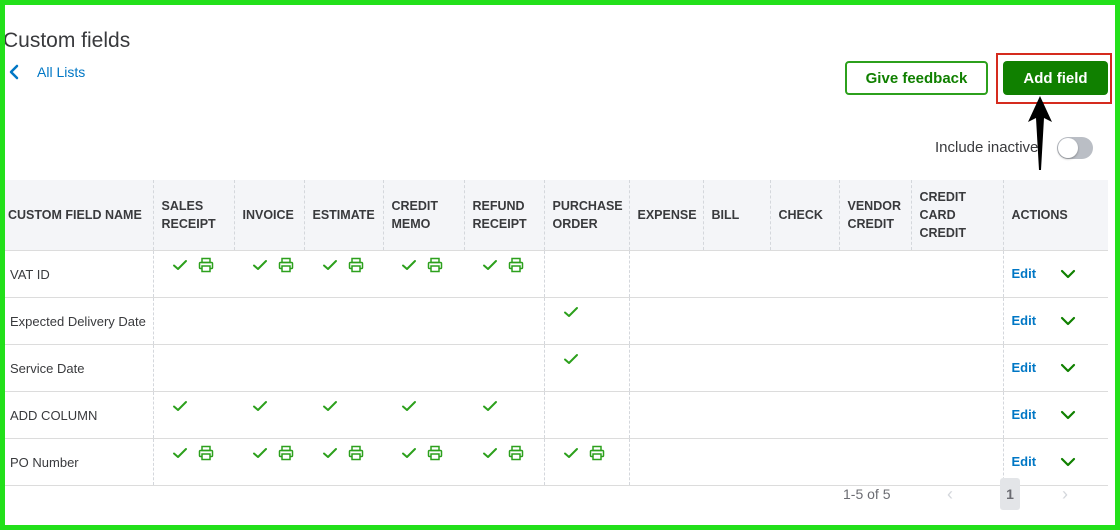 The image size is (1120, 530). I want to click on header-expense: EXPENSE, so click(665, 215).